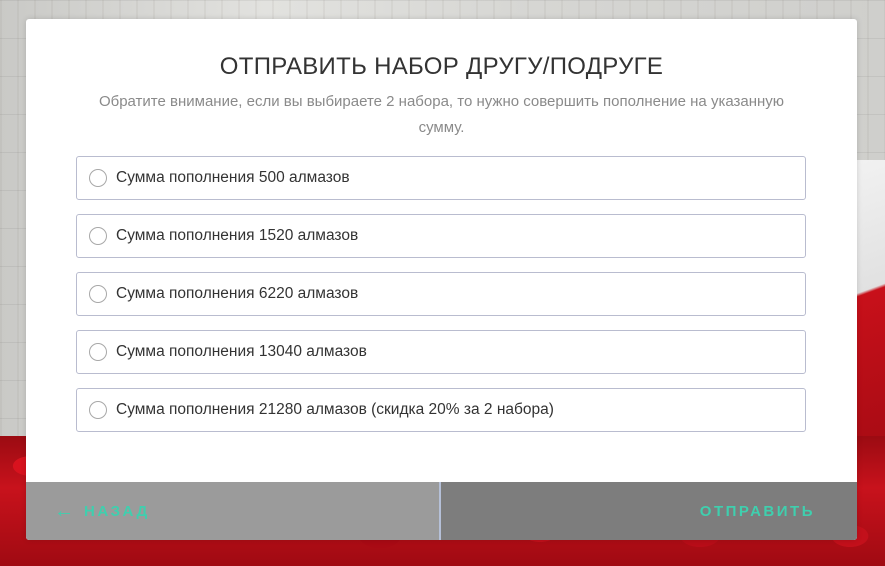  Describe the element at coordinates (441, 294) in the screenshot. I see `amount-option-6220: Сумма пополнения 6220 алмазов` at that location.